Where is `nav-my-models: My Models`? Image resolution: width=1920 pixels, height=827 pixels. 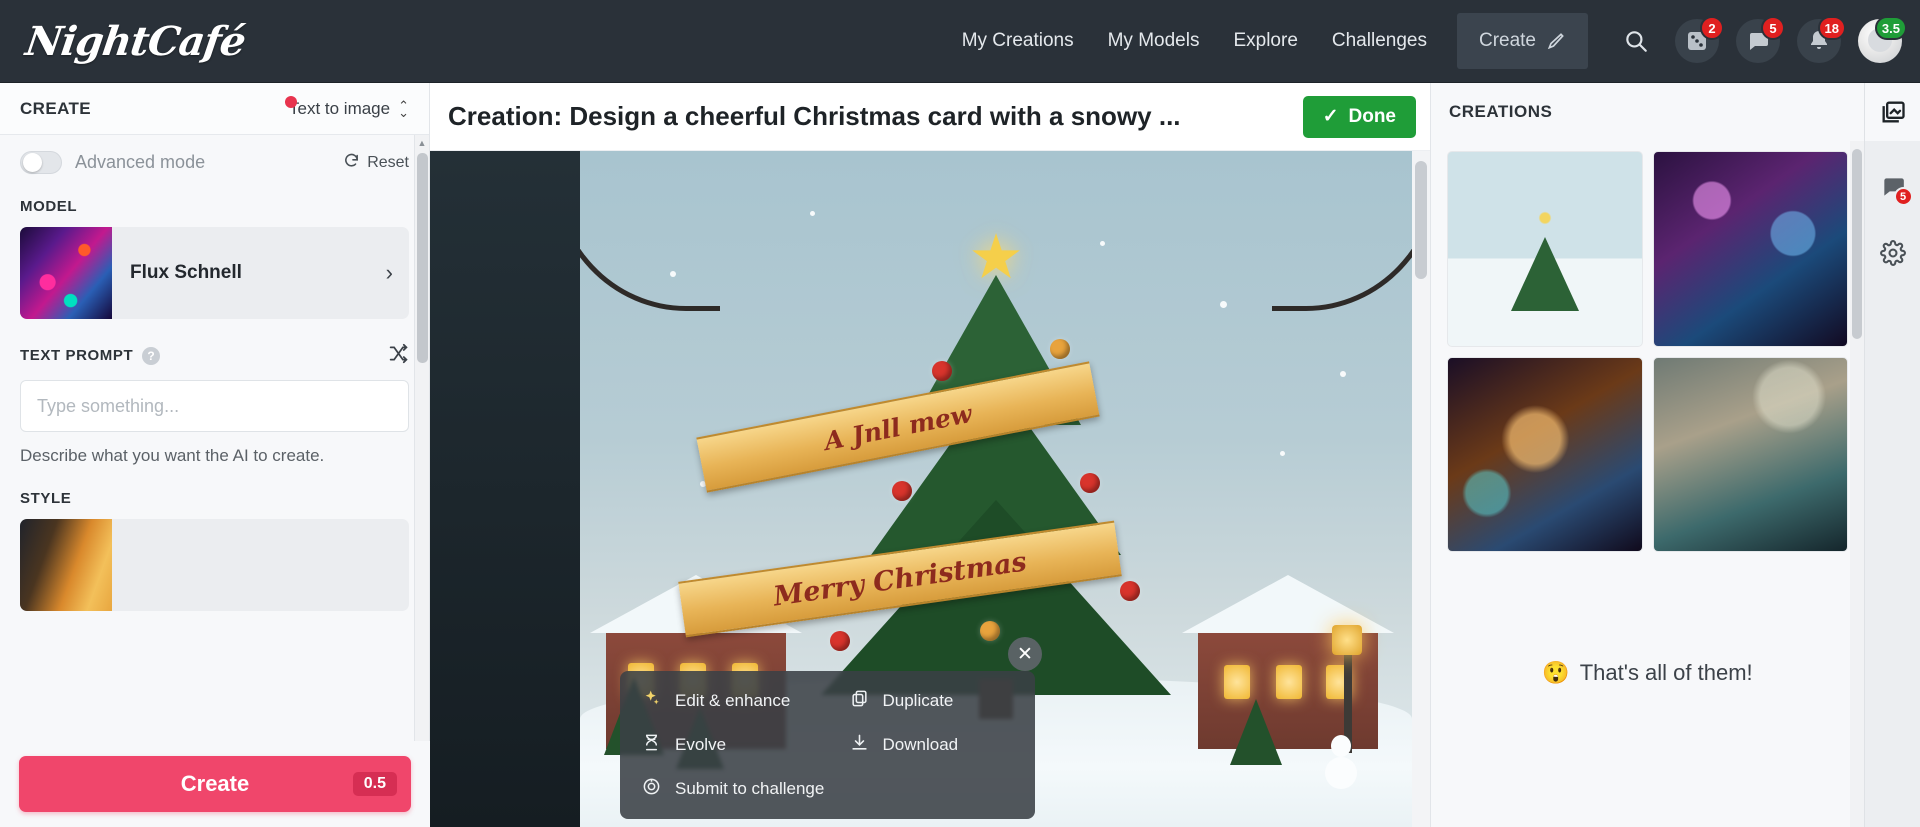 nav-my-models: My Models is located at coordinates (1154, 41).